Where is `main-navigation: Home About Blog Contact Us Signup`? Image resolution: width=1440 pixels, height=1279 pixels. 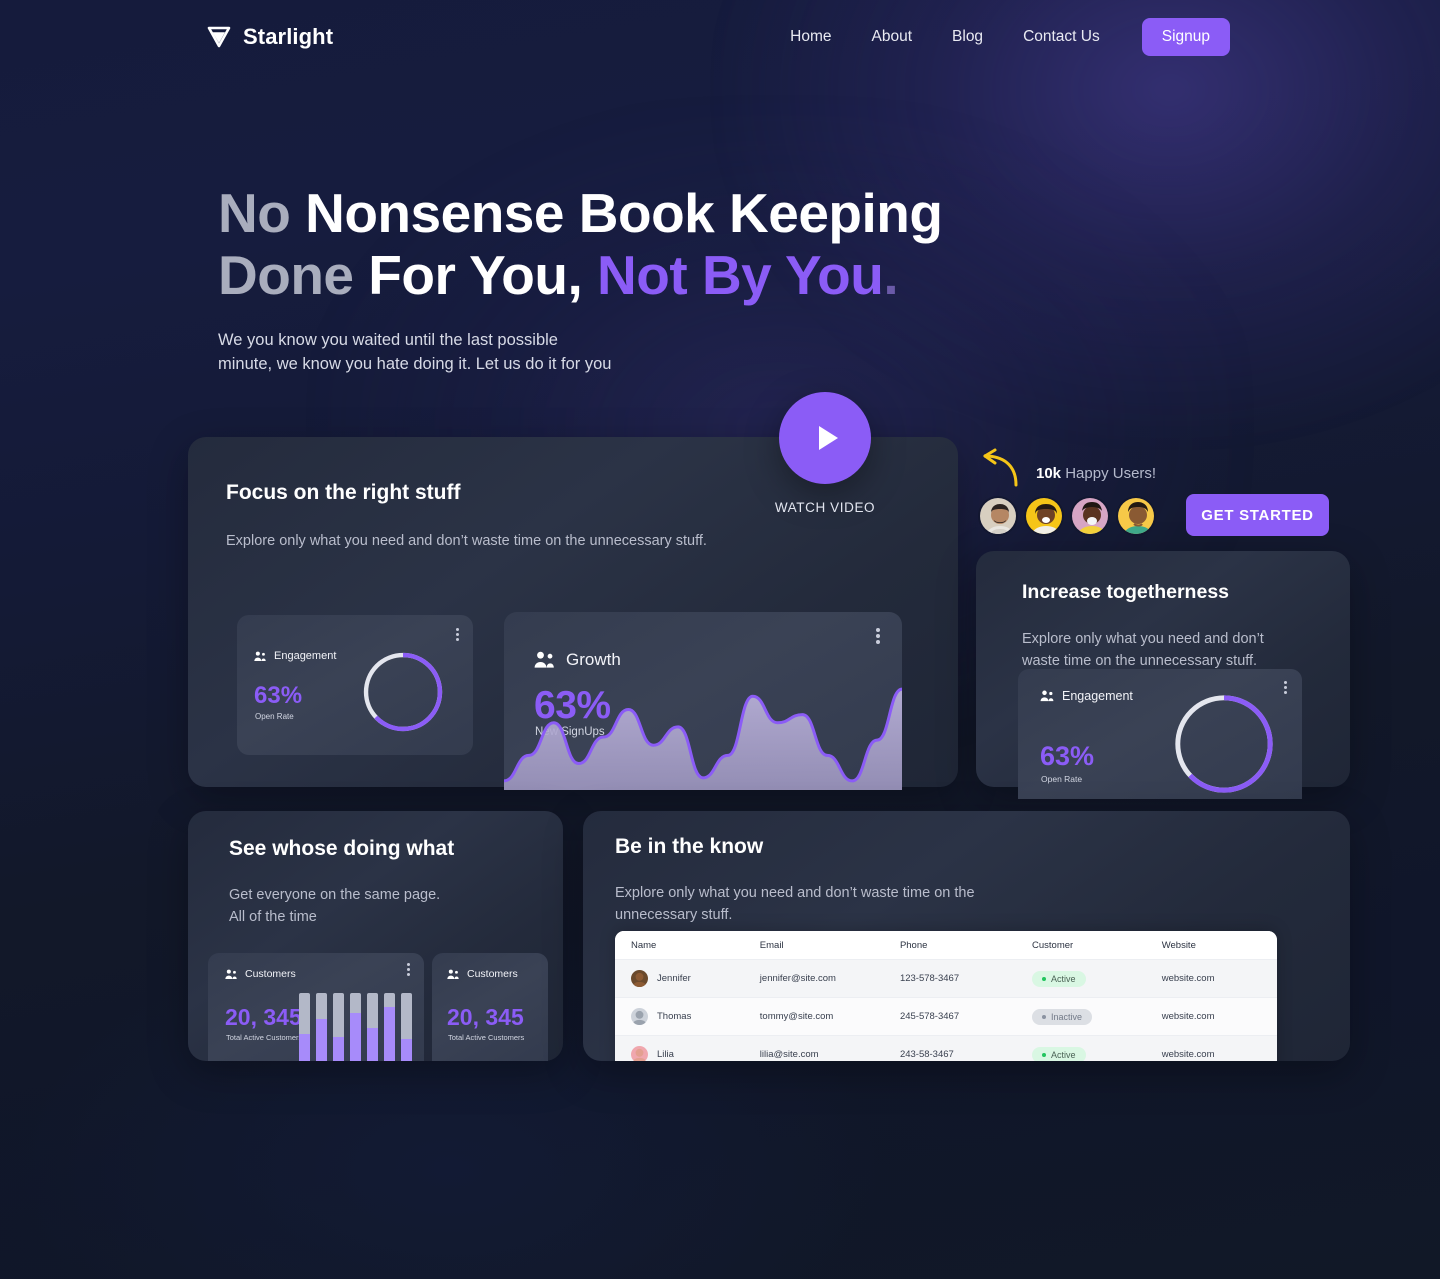
main-navigation: Home About Blog Contact Us Signup is located at coordinates (1000, 37).